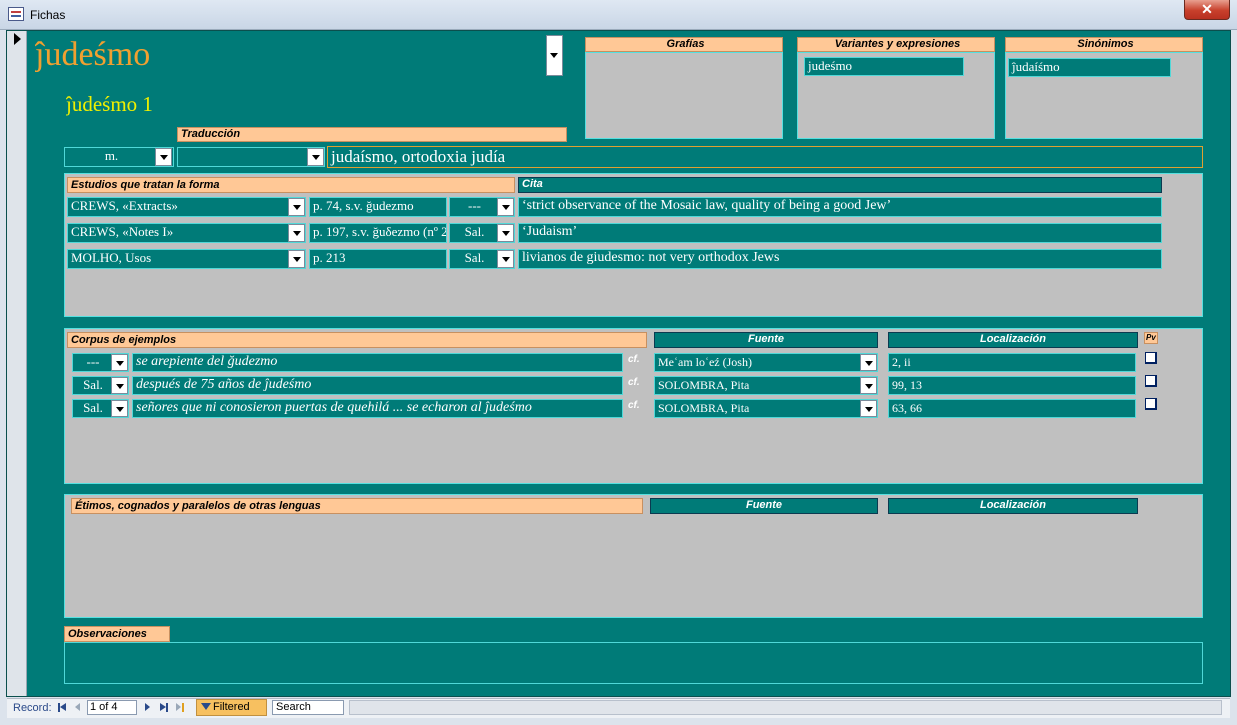  Describe the element at coordinates (378, 233) in the screenshot. I see `estudio-page: p. 197, s.v. ğuδezmo (nº 2` at that location.